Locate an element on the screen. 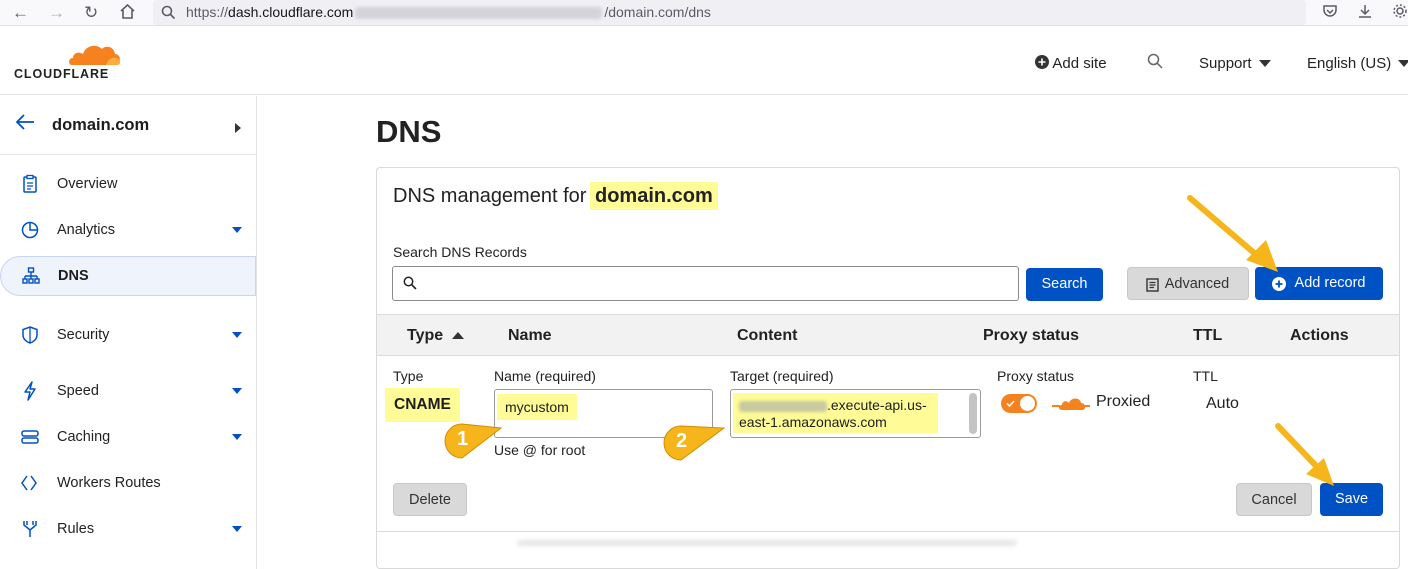 Image resolution: width=1408 pixels, height=569 pixels. sidebar-item-security: Security is located at coordinates (128, 336).